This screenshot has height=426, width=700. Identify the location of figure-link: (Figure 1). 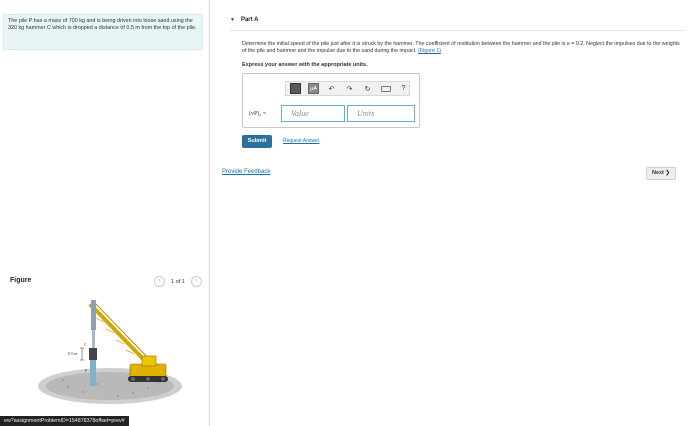
(429, 51).